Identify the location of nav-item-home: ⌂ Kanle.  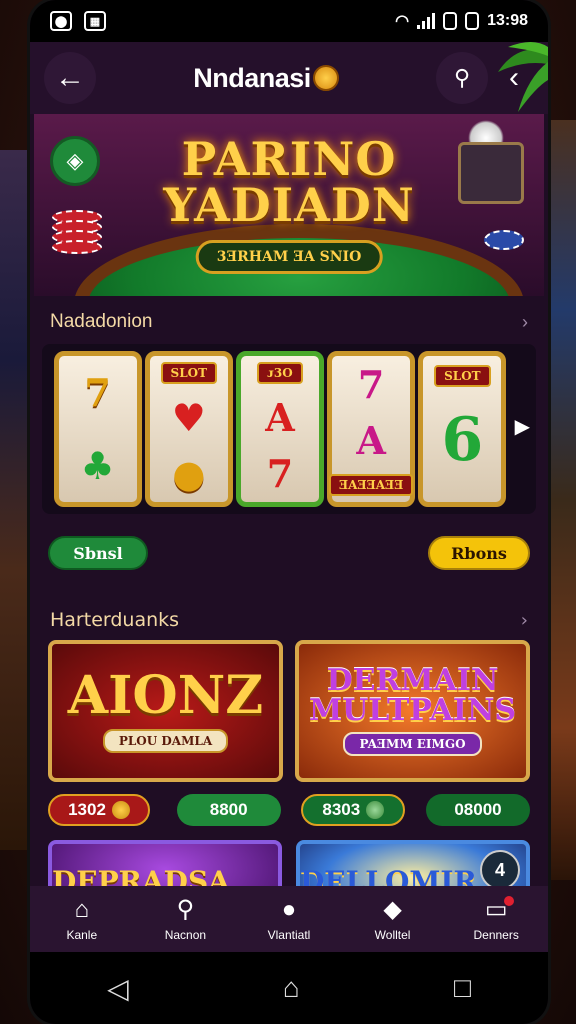
(82, 919).